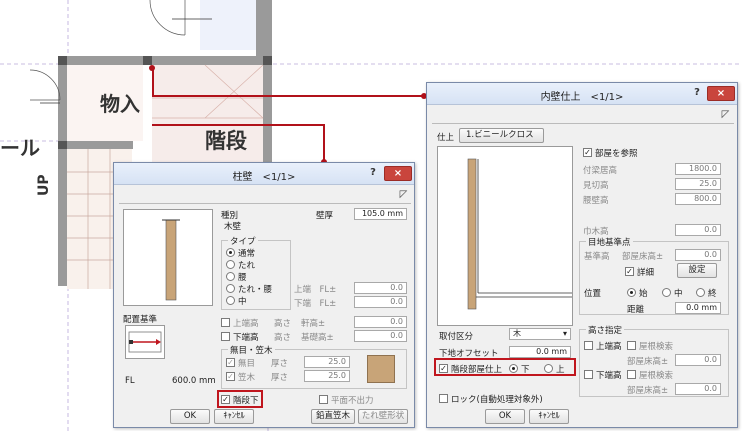  Describe the element at coordinates (698, 199) in the screenshot. I see `koshi-input: 800.0` at that location.